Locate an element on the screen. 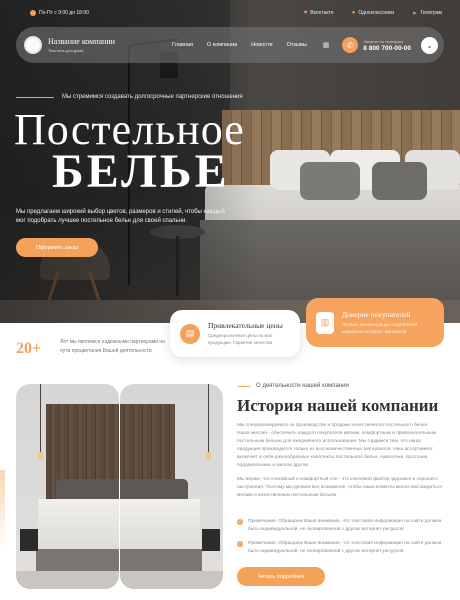 The height and width of the screenshot is (600, 460). tagline-divider is located at coordinates (35, 97).